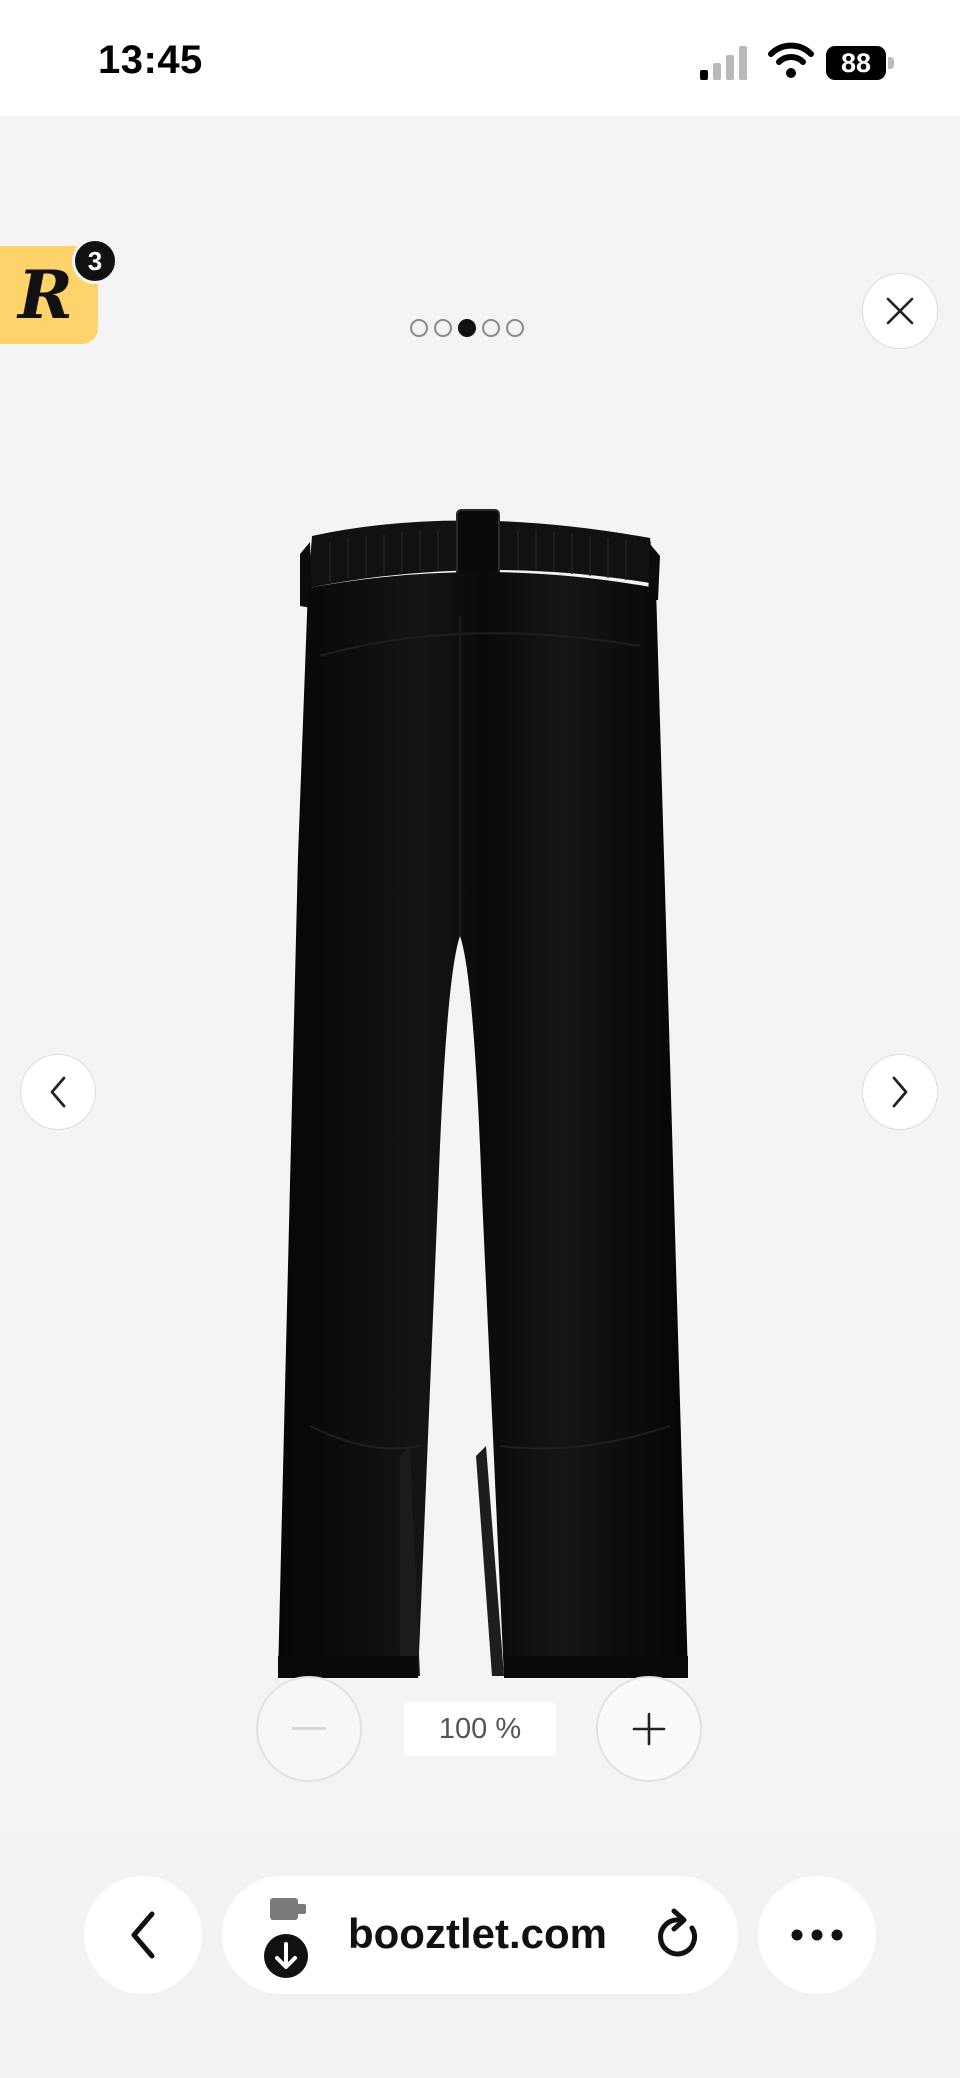  What do you see at coordinates (891, 63) in the screenshot?
I see `battery-tip` at bounding box center [891, 63].